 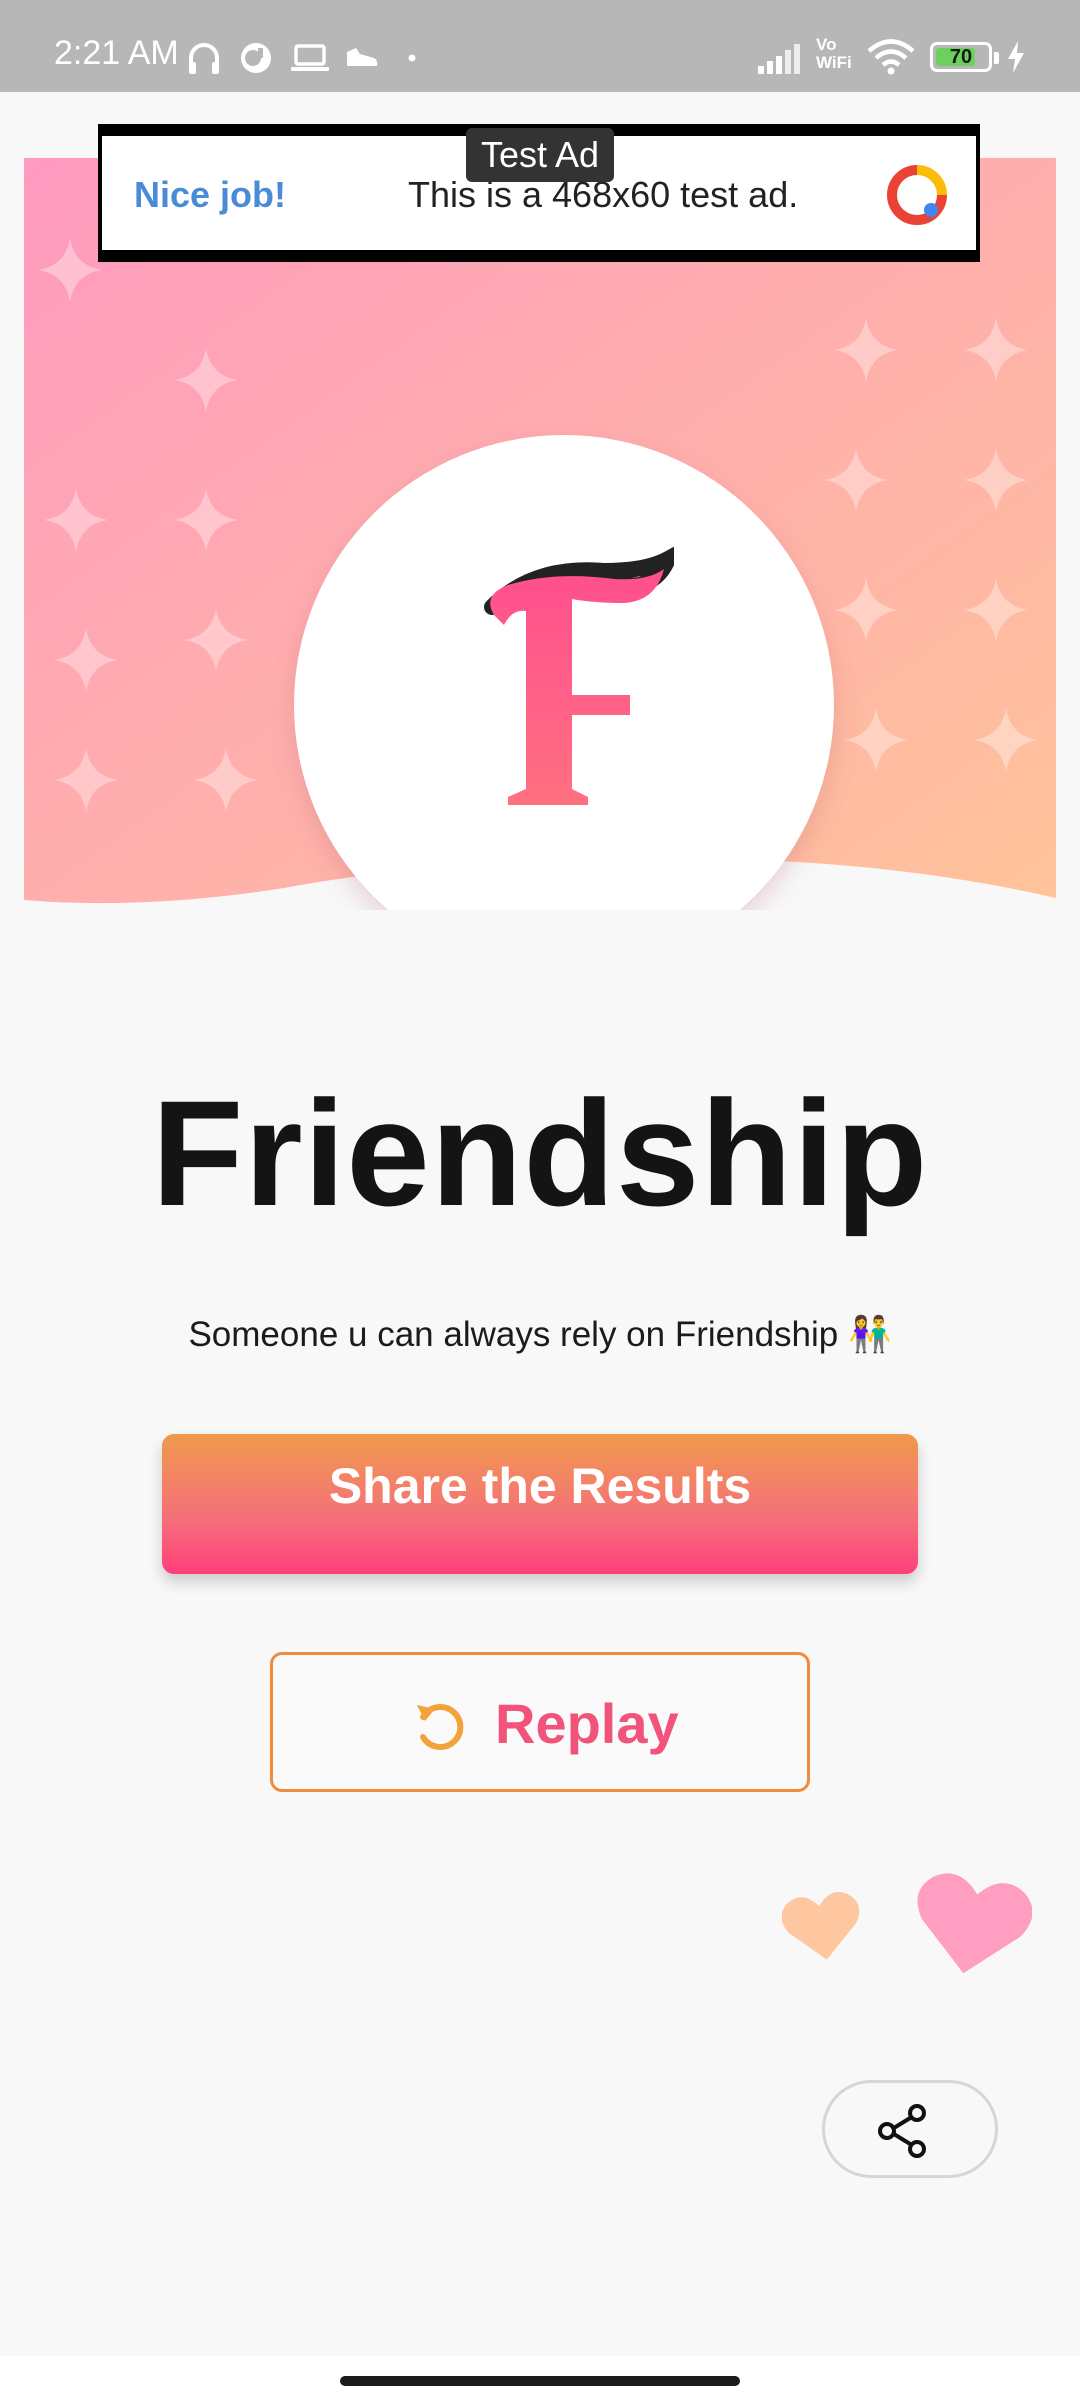 What do you see at coordinates (540, 155) in the screenshot?
I see `test-ad-label: Test Ad` at bounding box center [540, 155].